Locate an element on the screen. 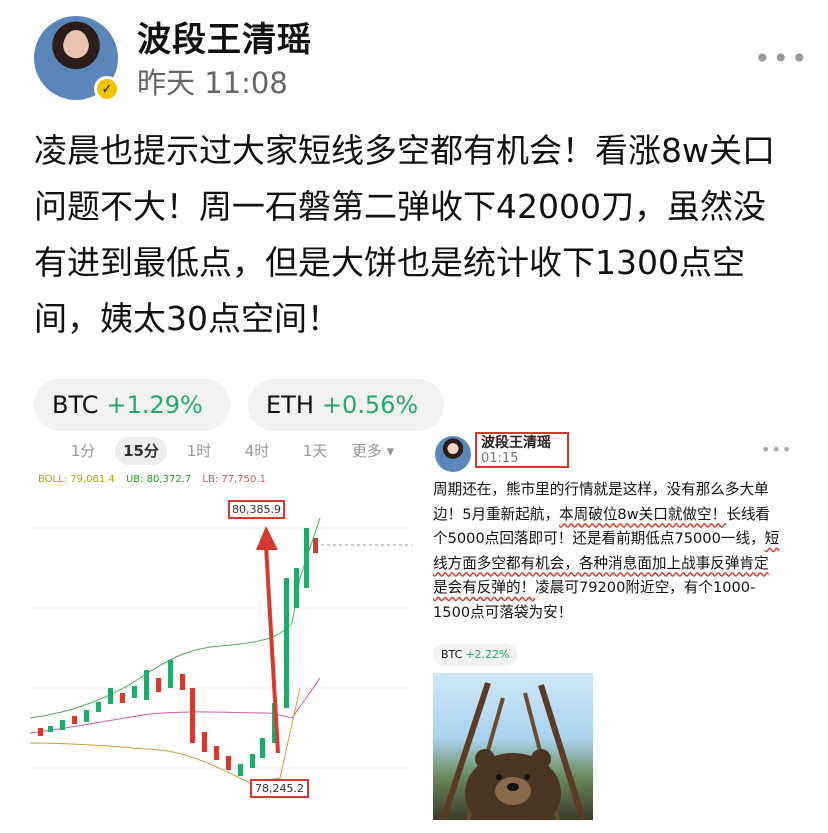 The image size is (828, 833). verified-badge-icon: ✓ is located at coordinates (107, 89).